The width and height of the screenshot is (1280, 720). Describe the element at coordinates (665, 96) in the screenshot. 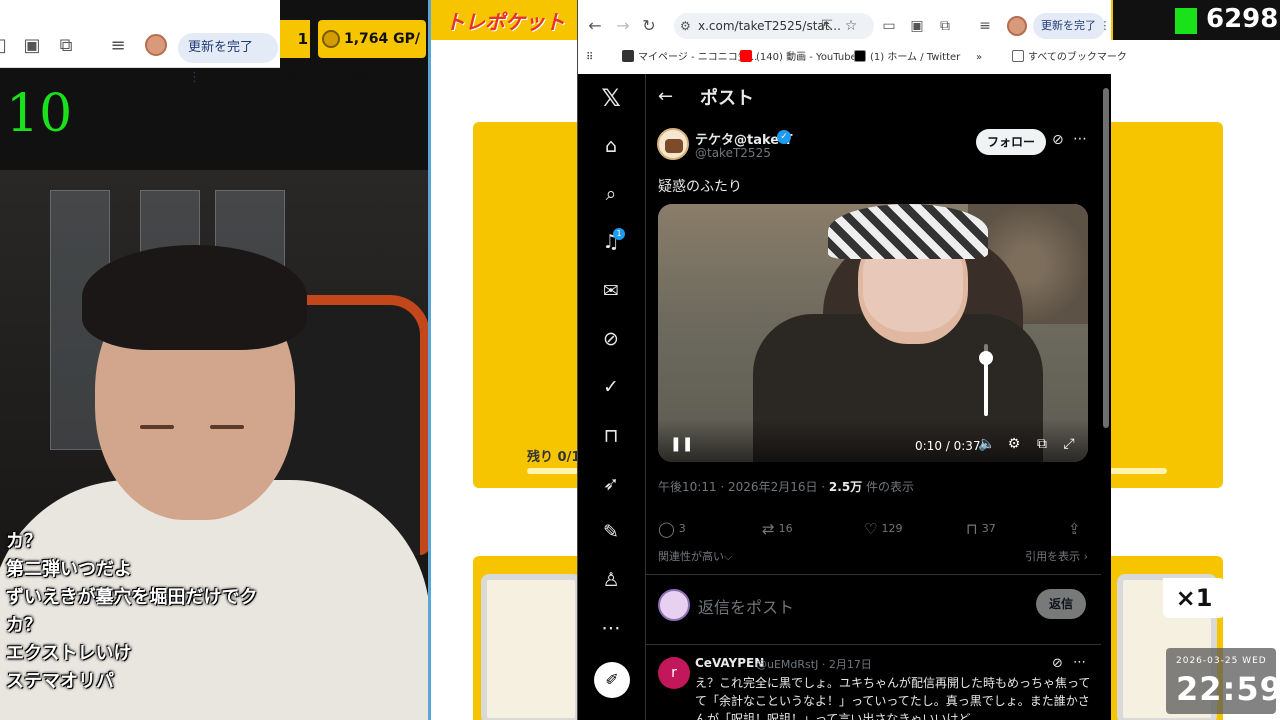

I see `back-arrow-icon: ←` at that location.